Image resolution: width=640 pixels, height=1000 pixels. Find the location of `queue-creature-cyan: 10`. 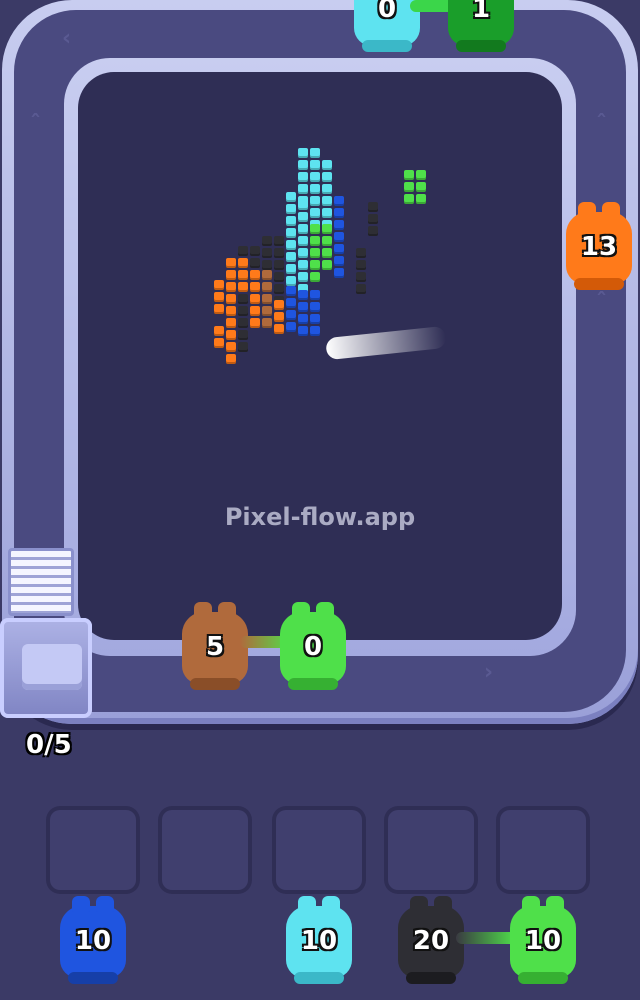

queue-creature-cyan: 10 is located at coordinates (319, 940).